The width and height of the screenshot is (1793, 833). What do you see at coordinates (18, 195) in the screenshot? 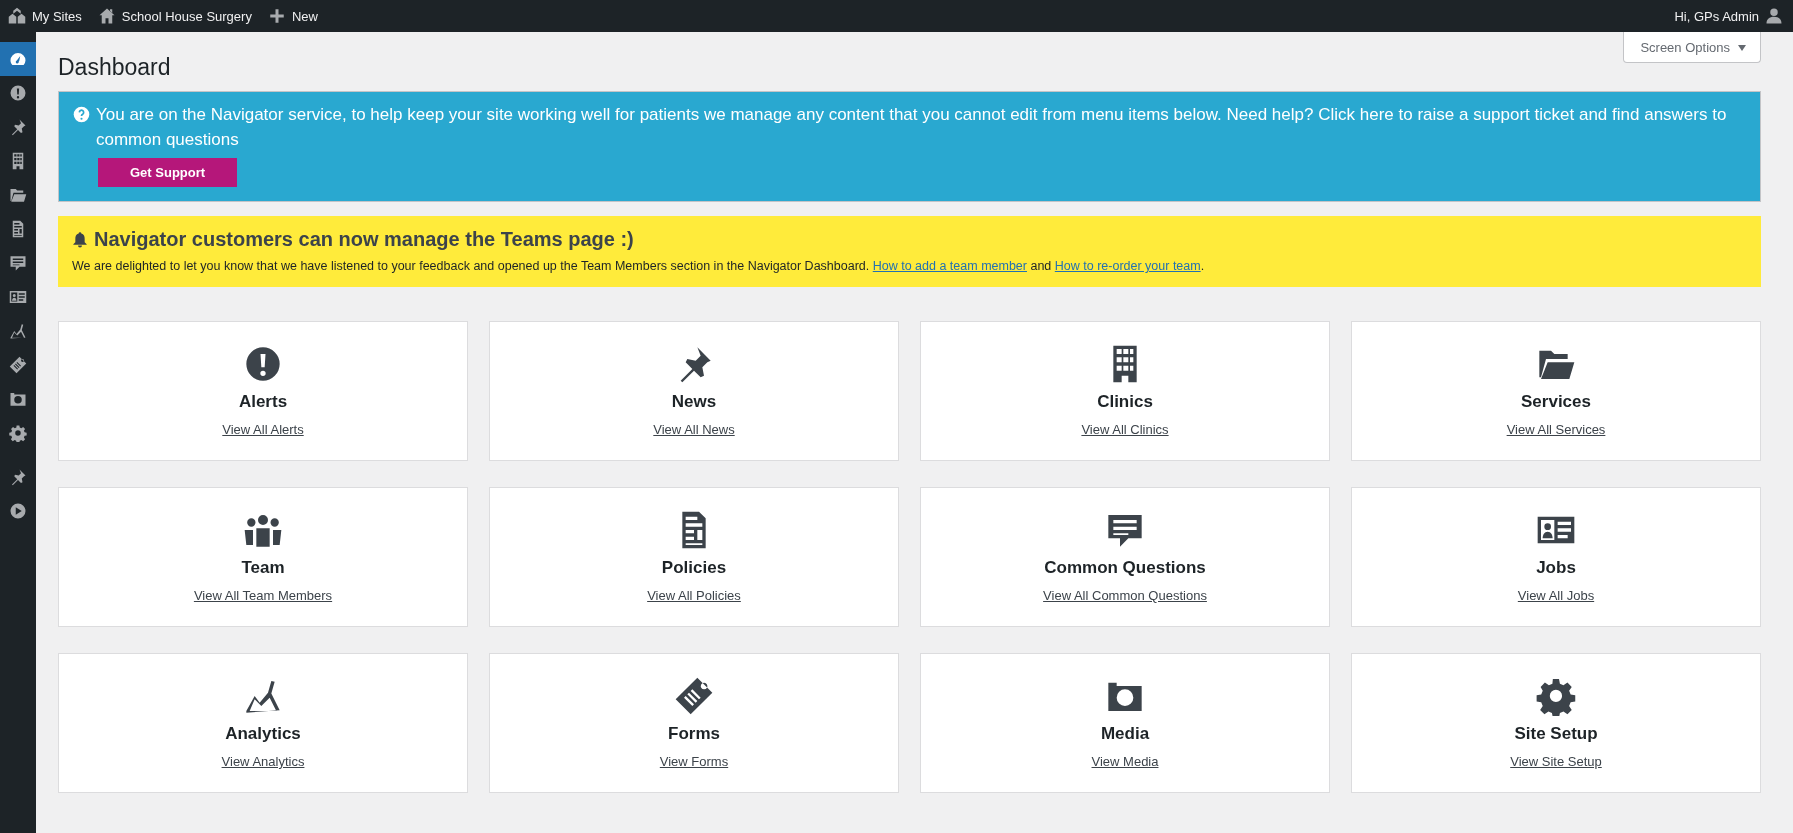
I see `folder-icon` at bounding box center [18, 195].